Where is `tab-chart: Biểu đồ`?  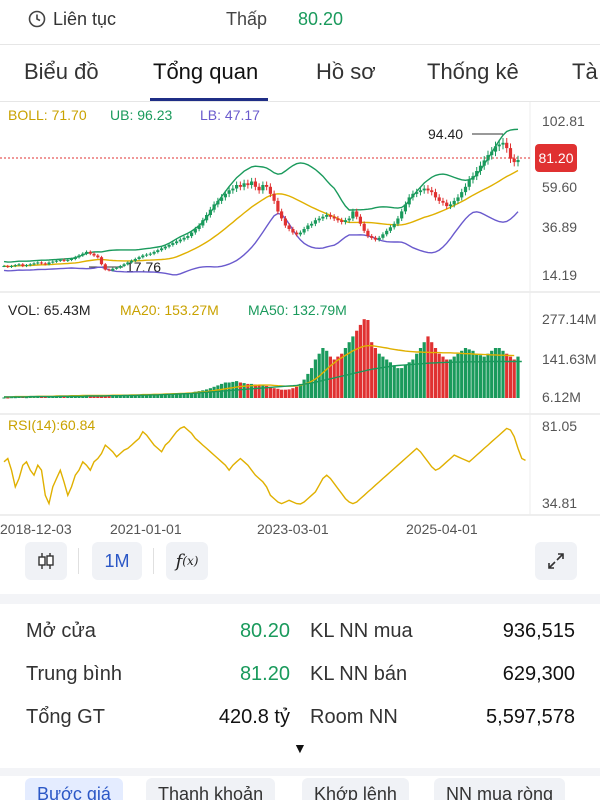
tab-chart: Biểu đồ is located at coordinates (61, 72).